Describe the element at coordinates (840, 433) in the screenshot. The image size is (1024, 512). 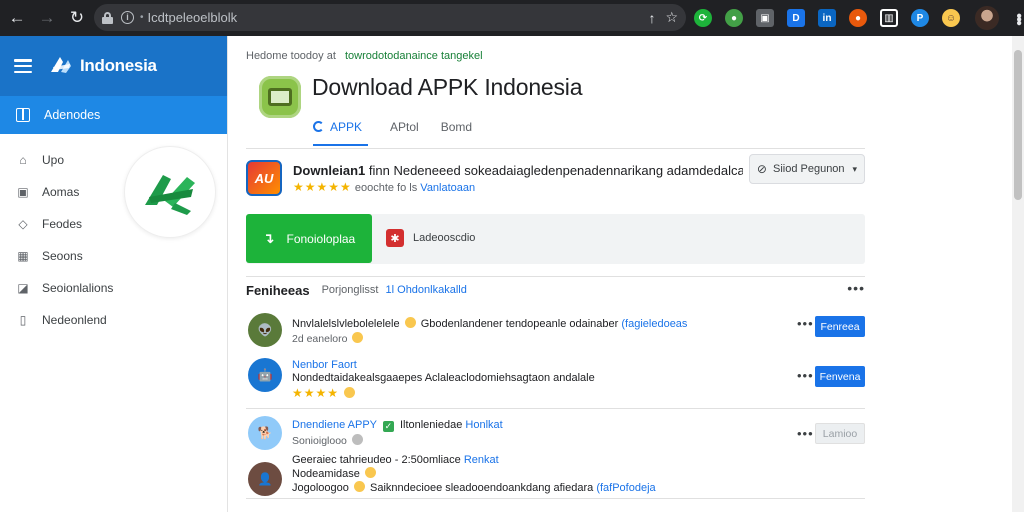
I see `list-item-button: Lamioo` at that location.